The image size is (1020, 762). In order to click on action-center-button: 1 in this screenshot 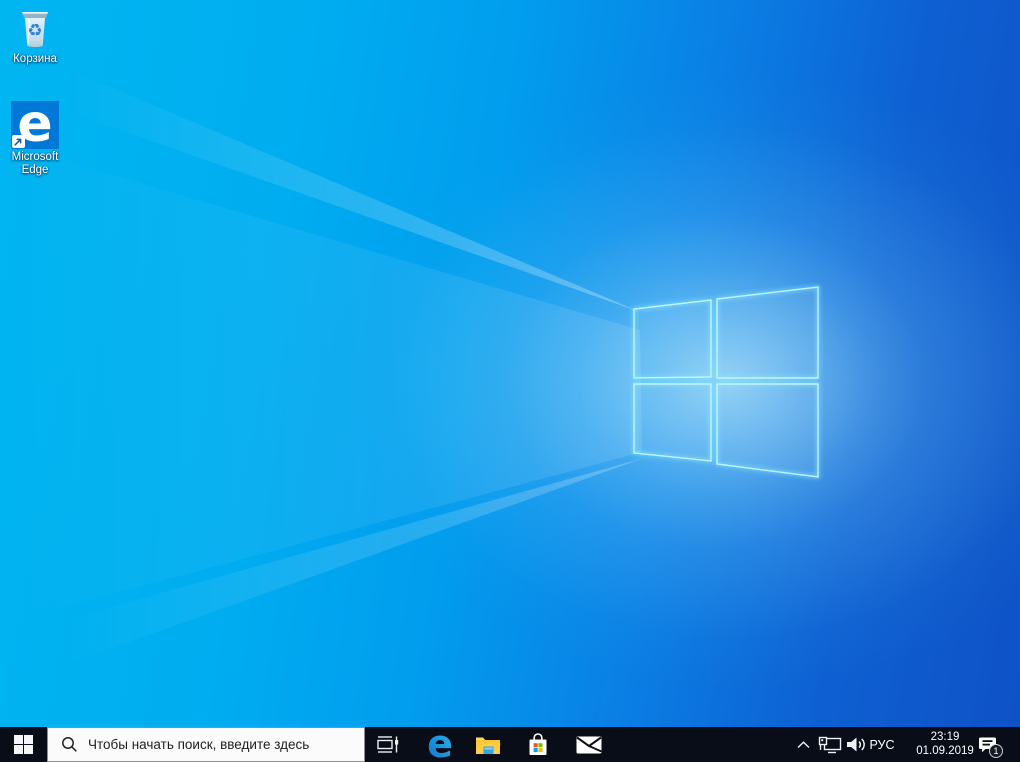, I will do `click(987, 744)`.